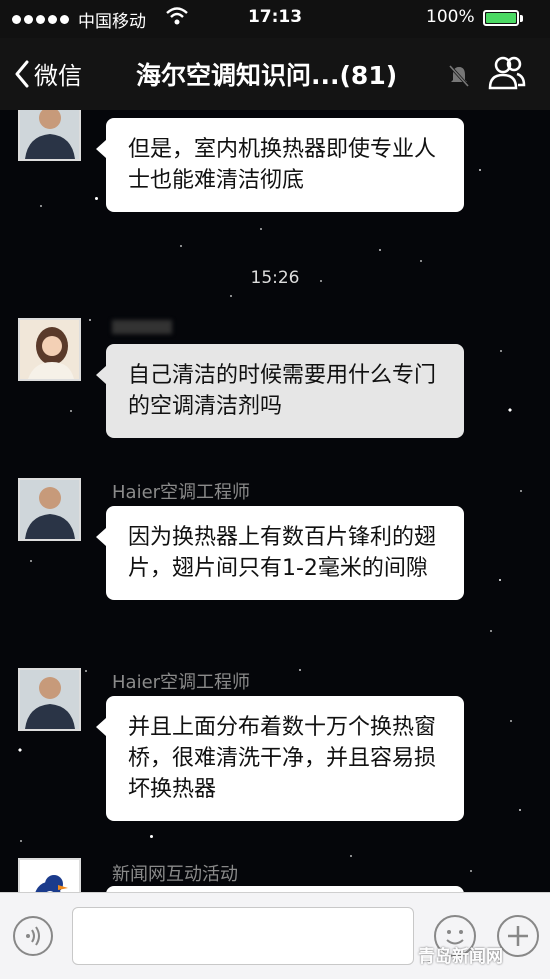 This screenshot has height=979, width=550. I want to click on message-text: 但是，室内机换热器即使专业人士也能难清洁彻底, so click(282, 165).